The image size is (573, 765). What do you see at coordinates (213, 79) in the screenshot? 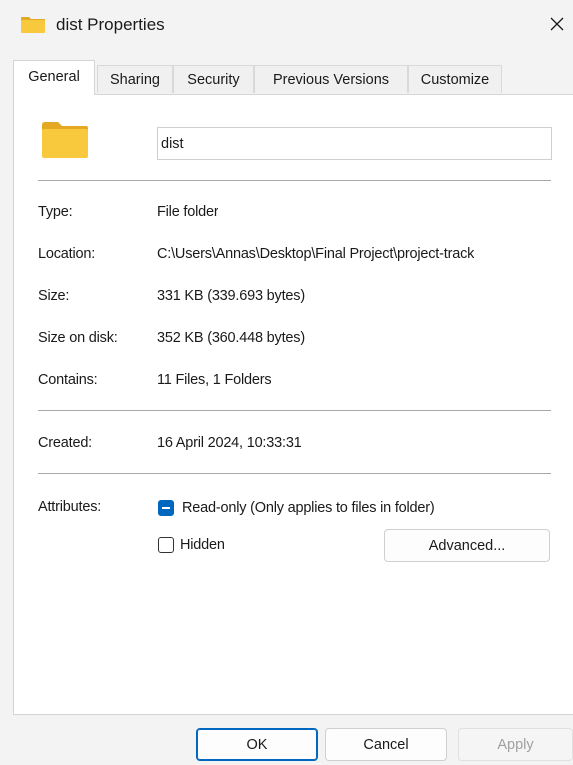
I see `tab-security: Security` at bounding box center [213, 79].